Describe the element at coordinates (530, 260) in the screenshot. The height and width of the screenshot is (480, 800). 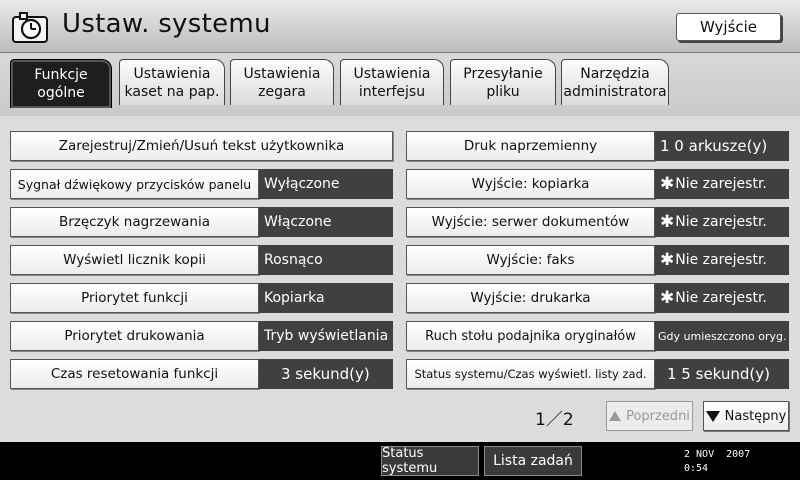
I see `output-fax-button: Wyjście: faks` at that location.